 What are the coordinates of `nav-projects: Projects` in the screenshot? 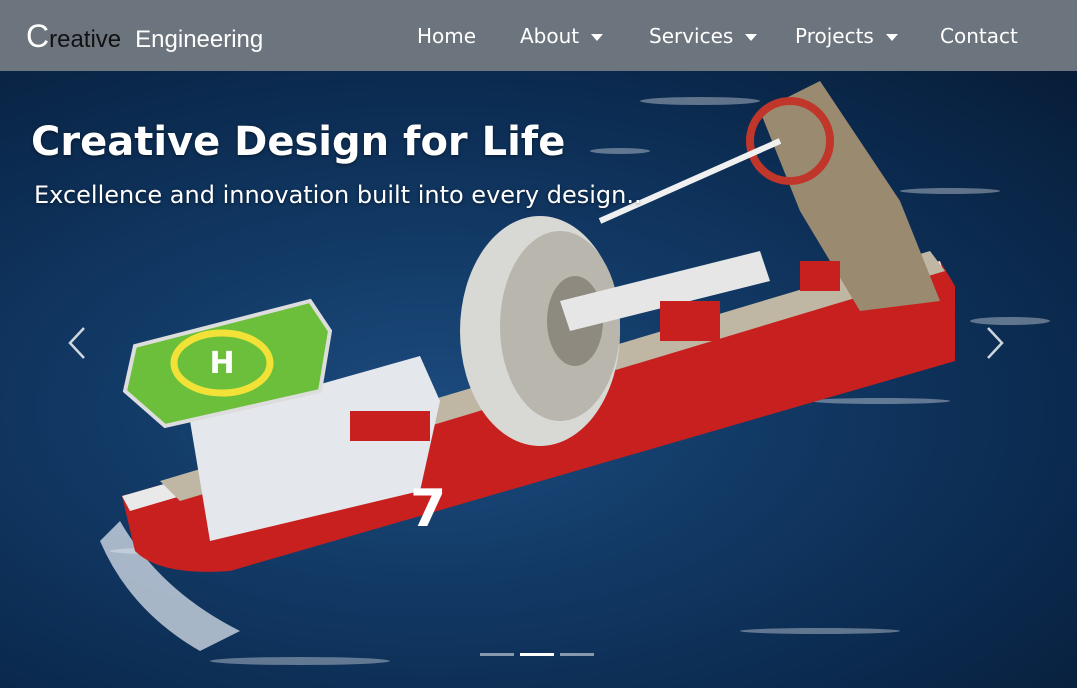 It's located at (846, 36).